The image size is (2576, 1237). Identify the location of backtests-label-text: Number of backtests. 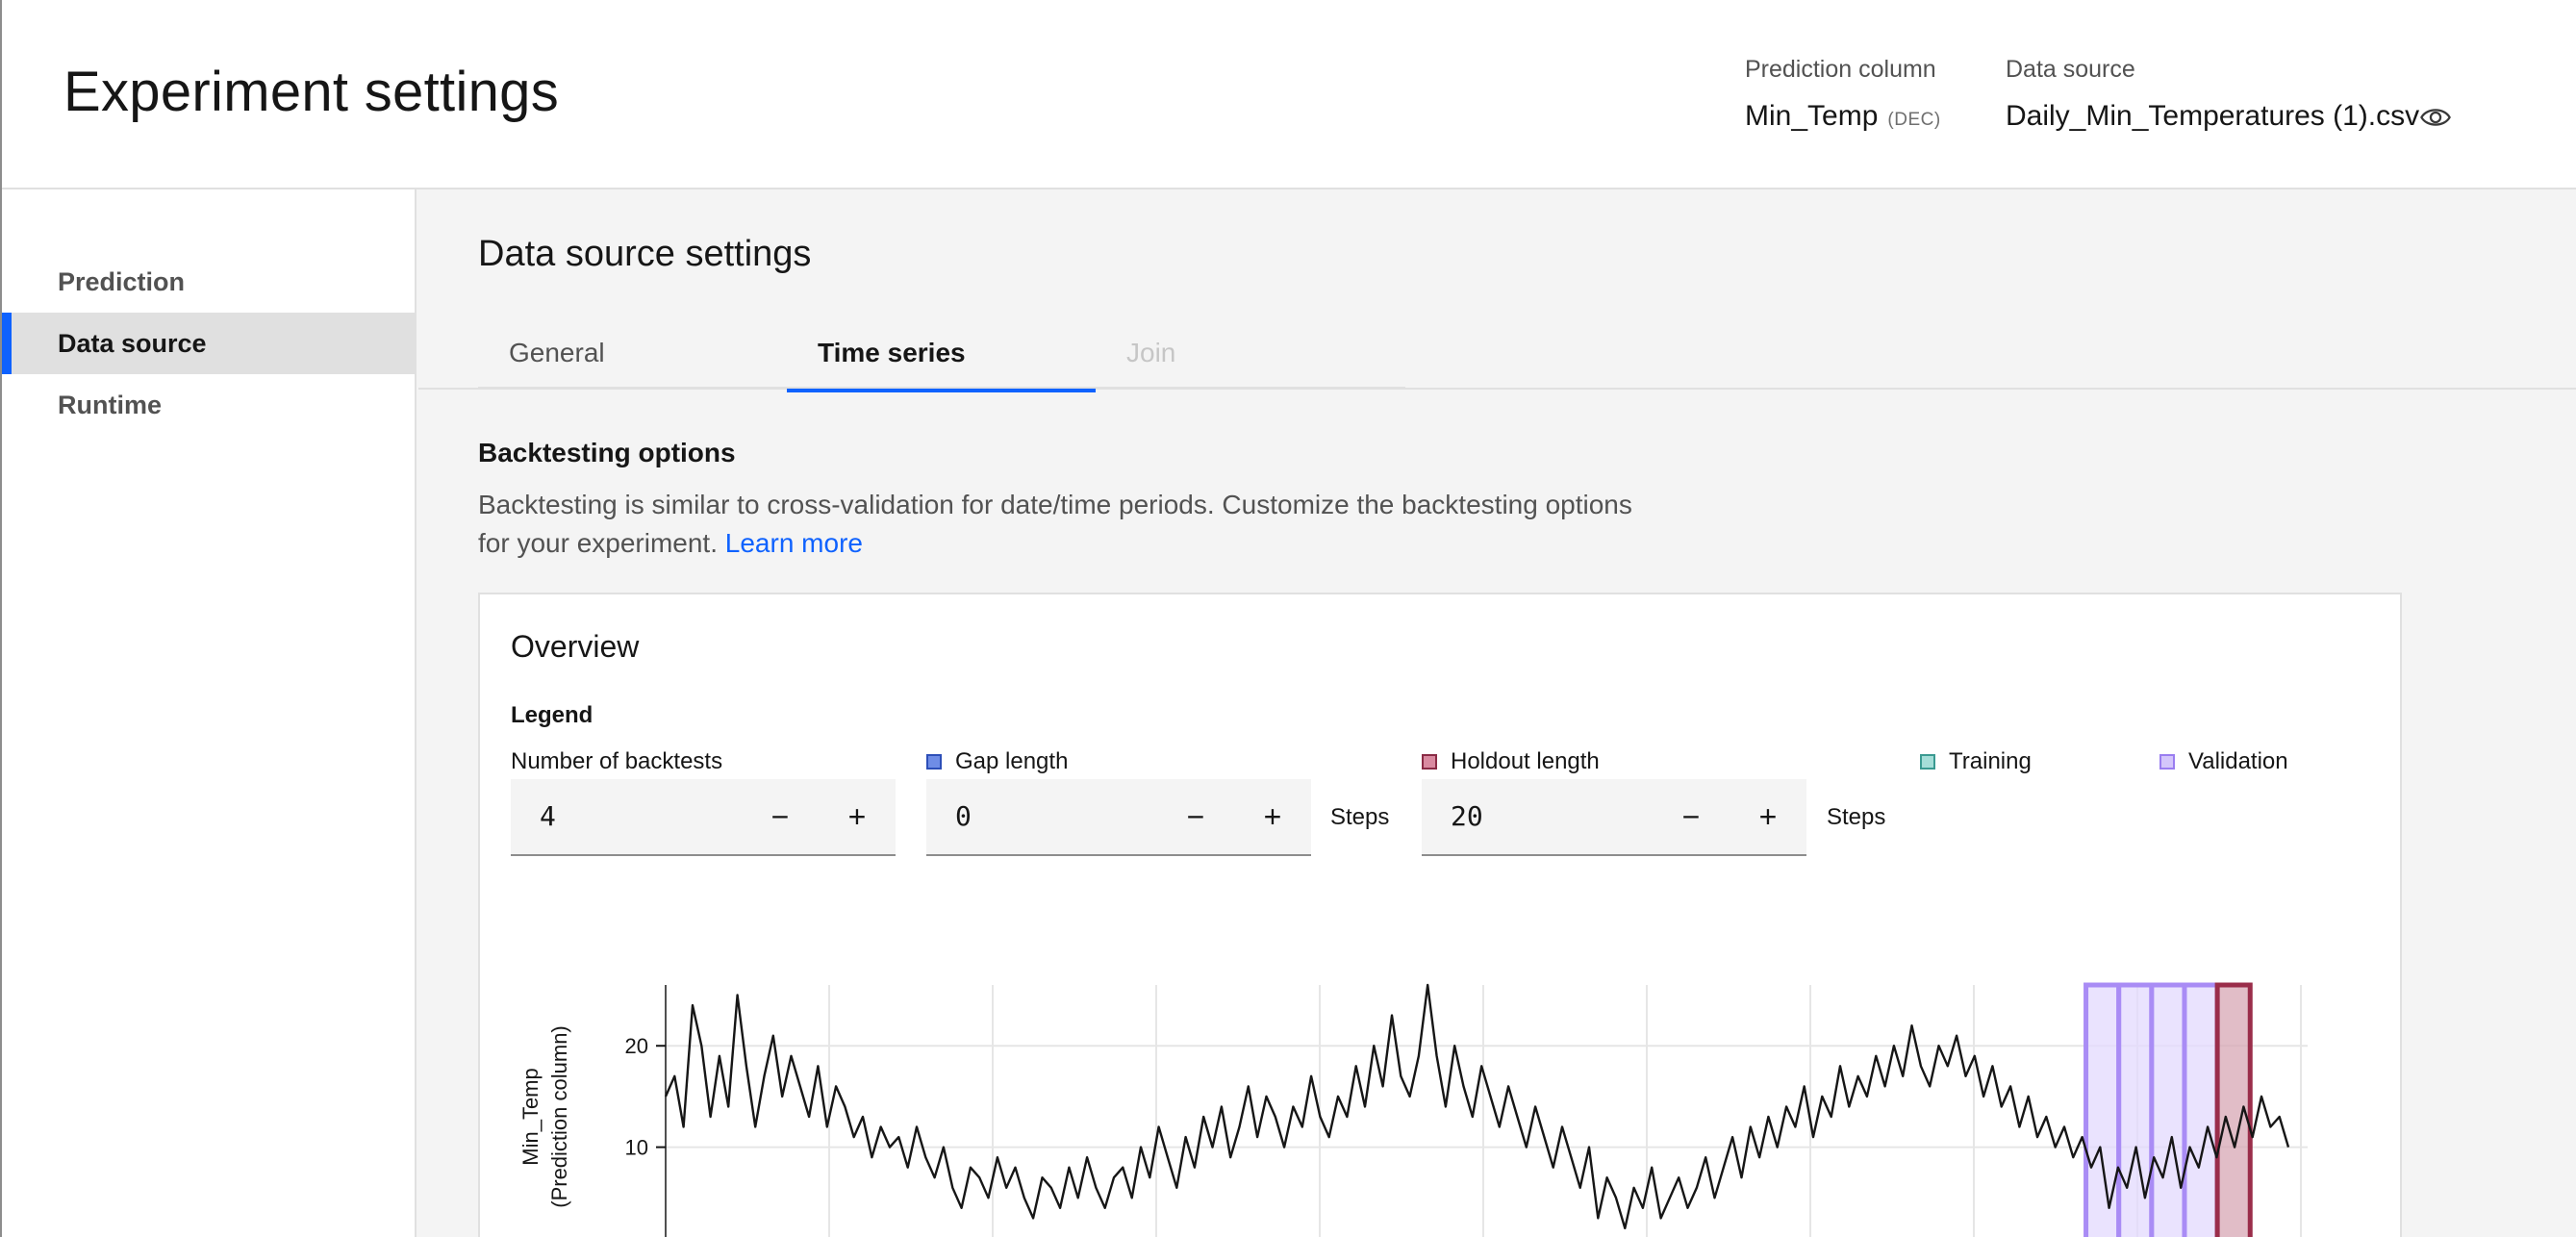
(617, 761).